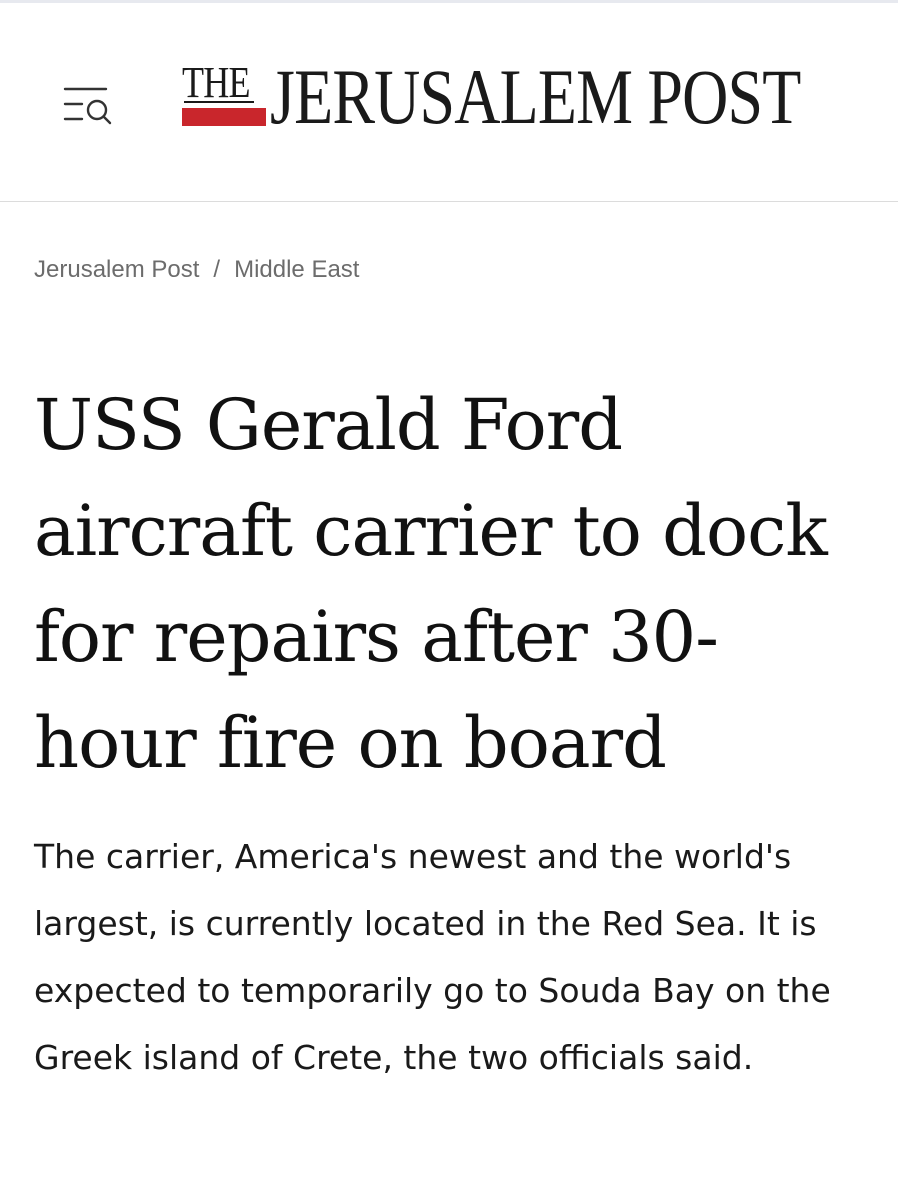 Image resolution: width=898 pixels, height=1200 pixels. I want to click on menu-search-button, so click(88, 104).